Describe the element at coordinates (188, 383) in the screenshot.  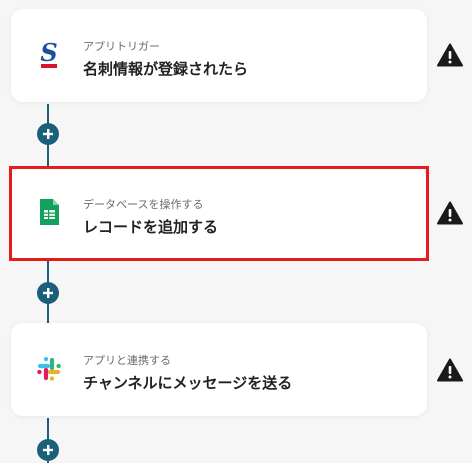
I see `step-title: チャンネルにメッセージを送る` at that location.